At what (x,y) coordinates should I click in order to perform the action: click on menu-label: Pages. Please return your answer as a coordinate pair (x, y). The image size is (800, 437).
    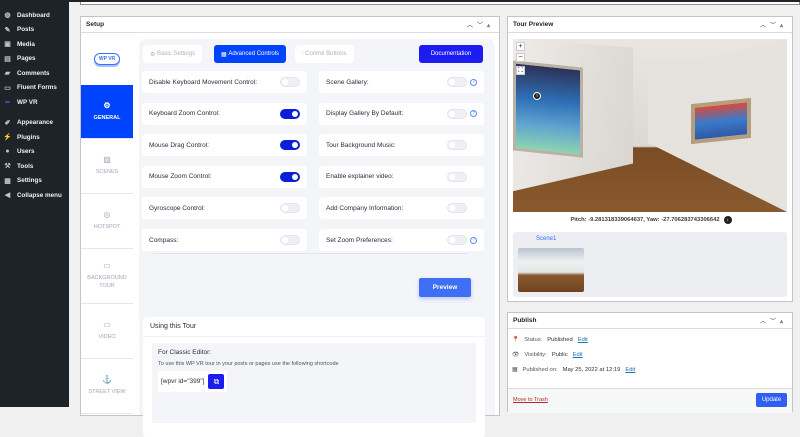
    Looking at the image, I should click on (26, 59).